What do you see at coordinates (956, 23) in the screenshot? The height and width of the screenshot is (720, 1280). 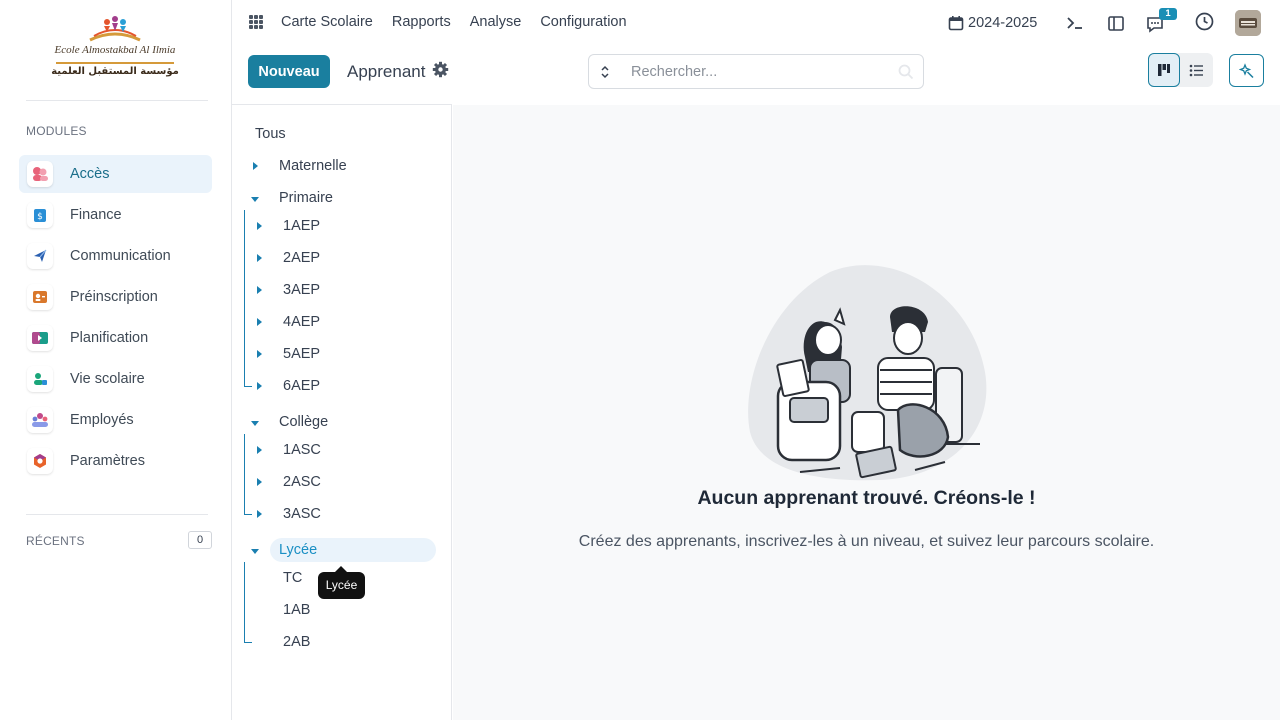 I see `calendar-icon` at bounding box center [956, 23].